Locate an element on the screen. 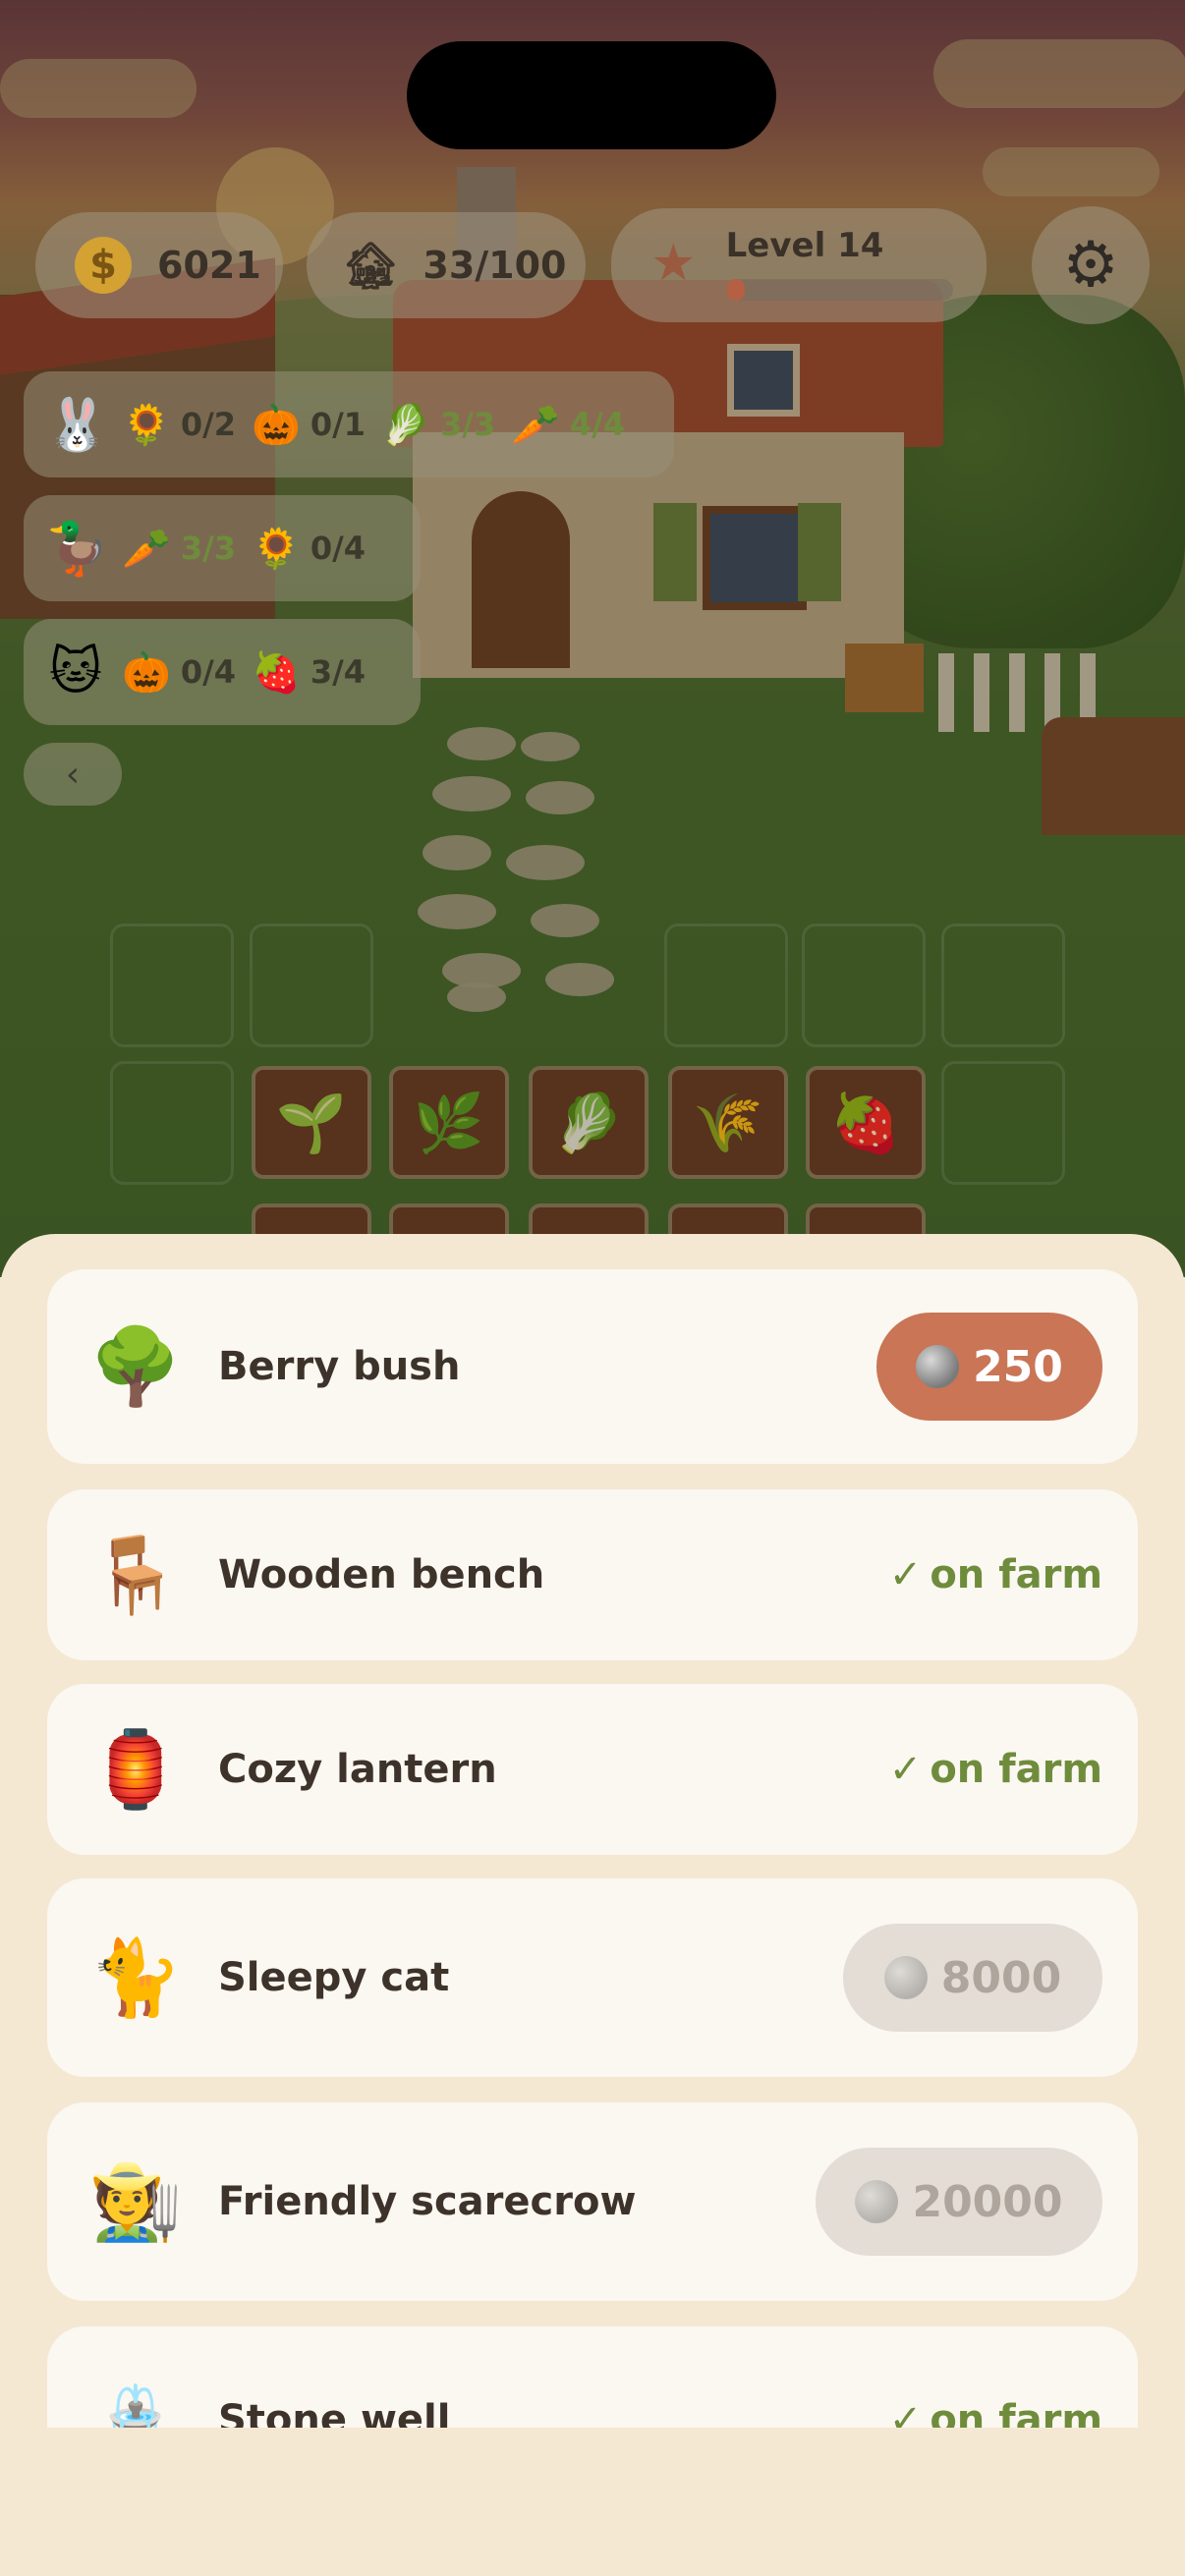  lettuce-icon: 🥬 is located at coordinates (406, 425).